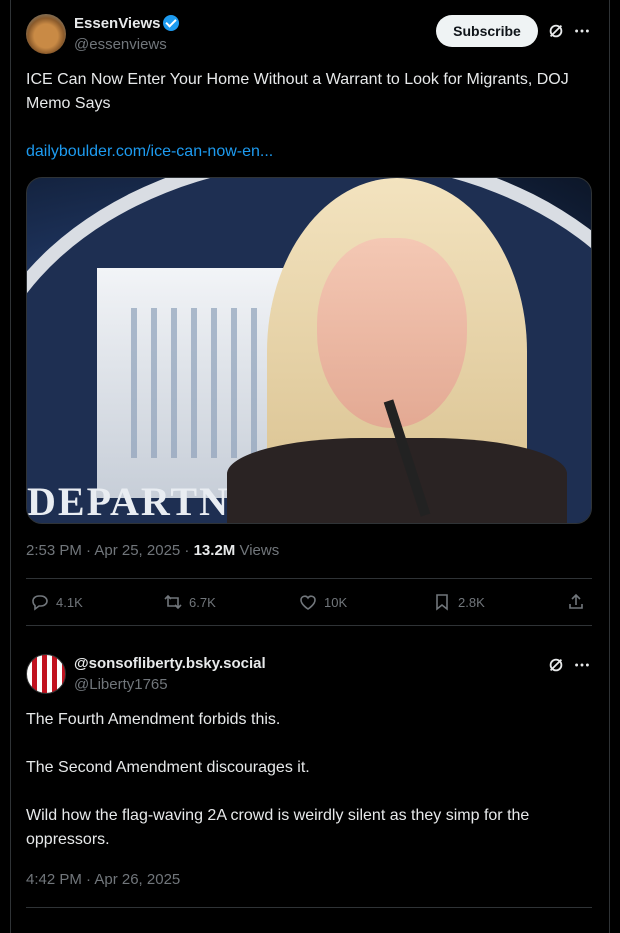  What do you see at coordinates (173, 602) in the screenshot?
I see `repost-icon` at bounding box center [173, 602].